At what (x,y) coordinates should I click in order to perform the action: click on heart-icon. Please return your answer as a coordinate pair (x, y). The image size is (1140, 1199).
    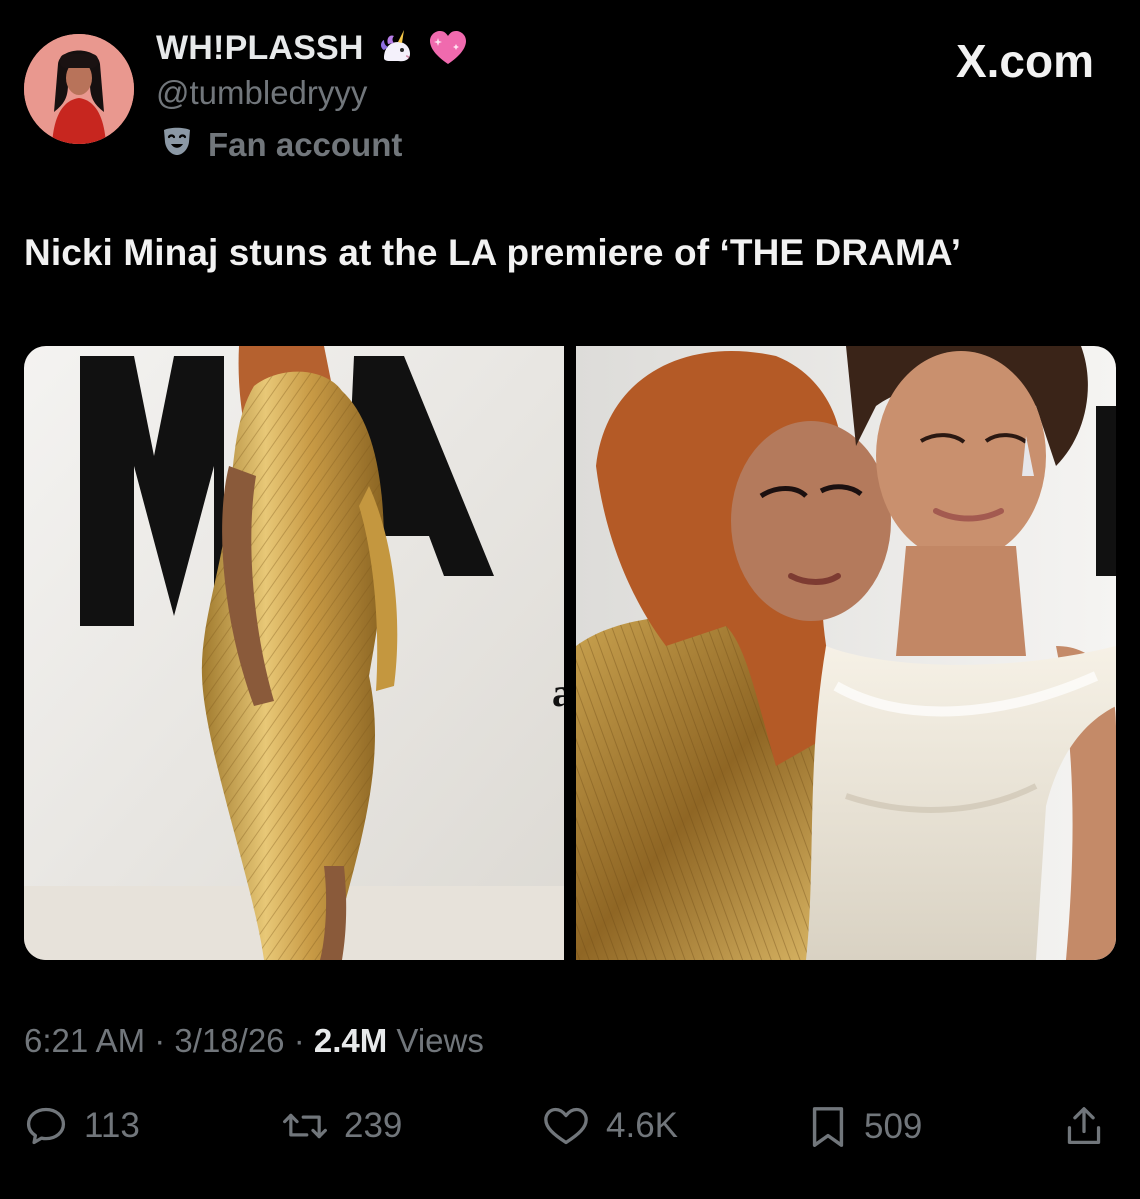
    Looking at the image, I should click on (566, 1126).